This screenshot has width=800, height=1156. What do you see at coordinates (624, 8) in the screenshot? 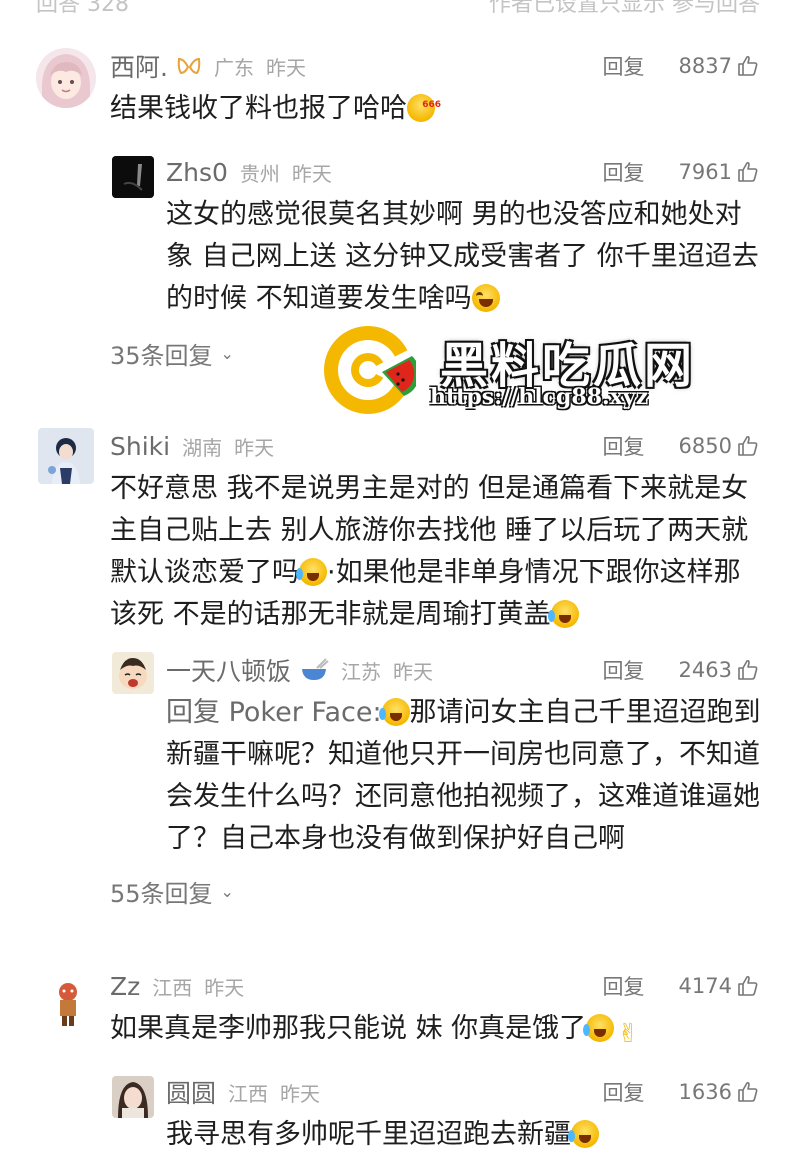
I see `top-partial-right: 作者已设置只显示 参与回答` at bounding box center [624, 8].